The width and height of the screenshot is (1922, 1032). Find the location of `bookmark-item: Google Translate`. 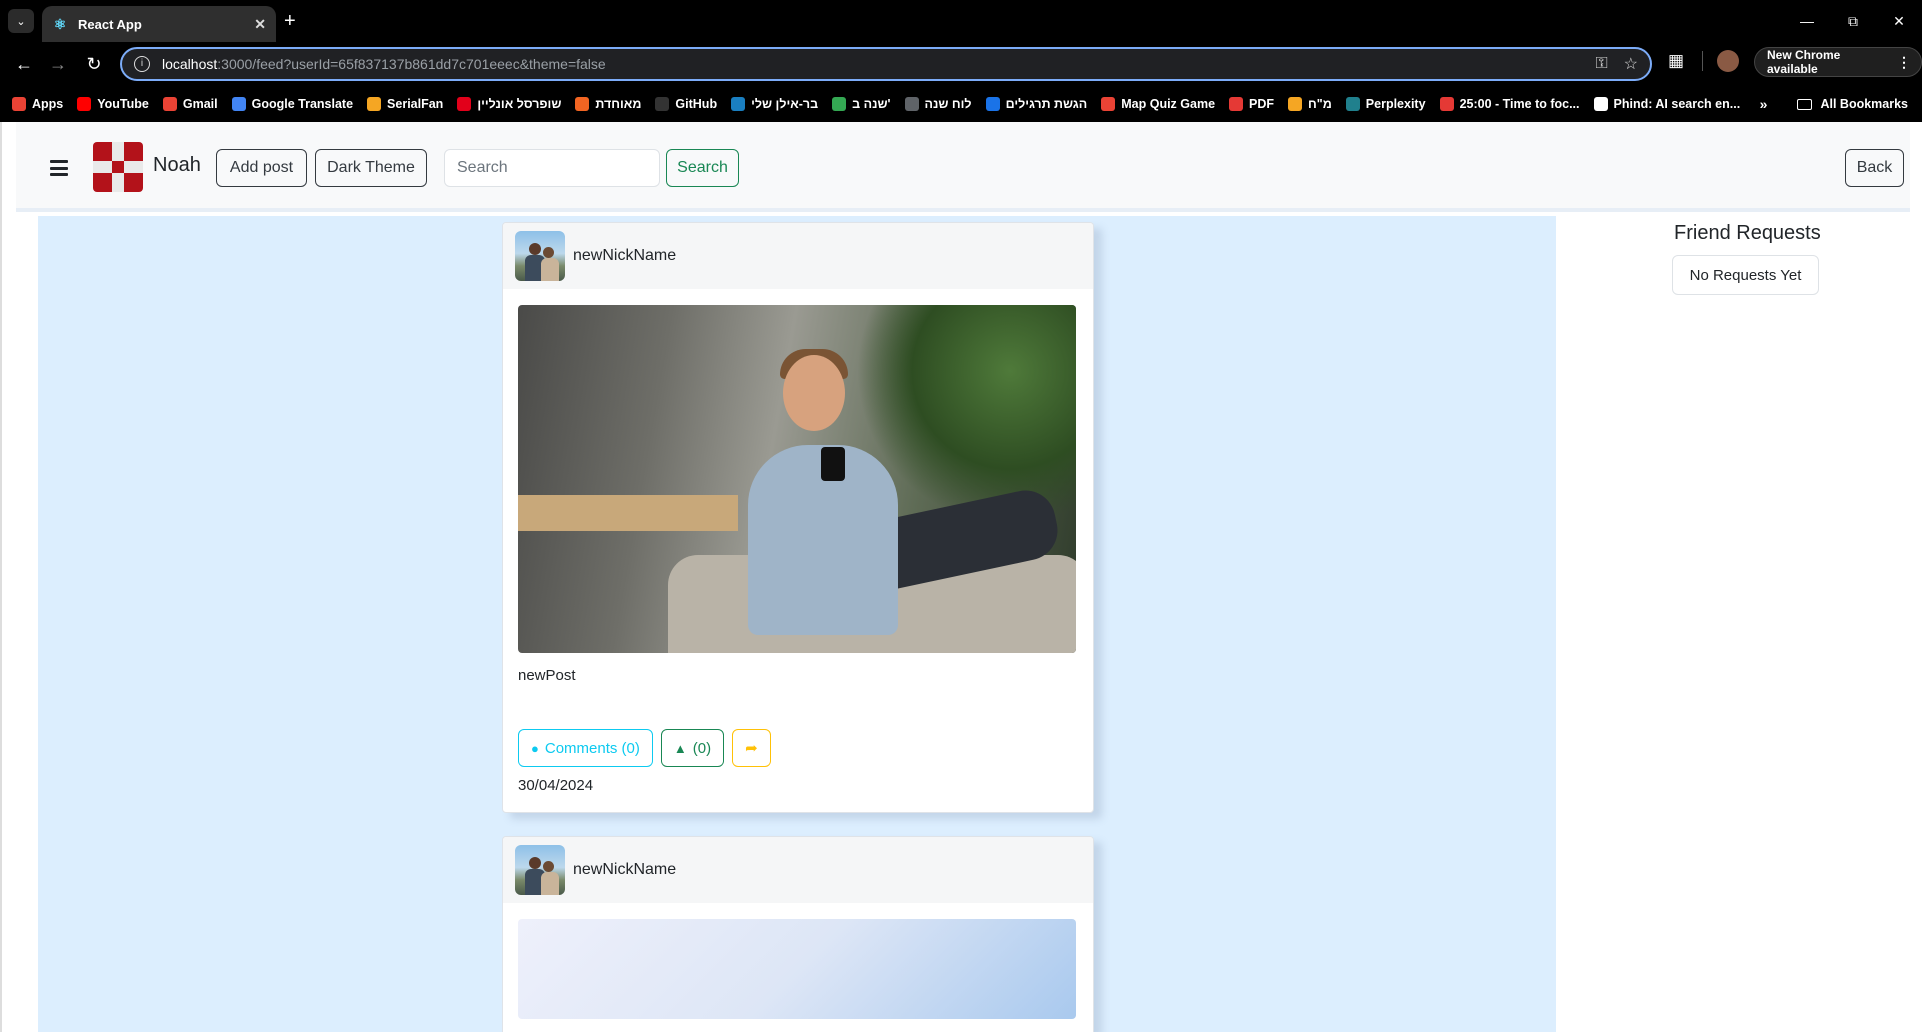

bookmark-item: Google Translate is located at coordinates (292, 104).